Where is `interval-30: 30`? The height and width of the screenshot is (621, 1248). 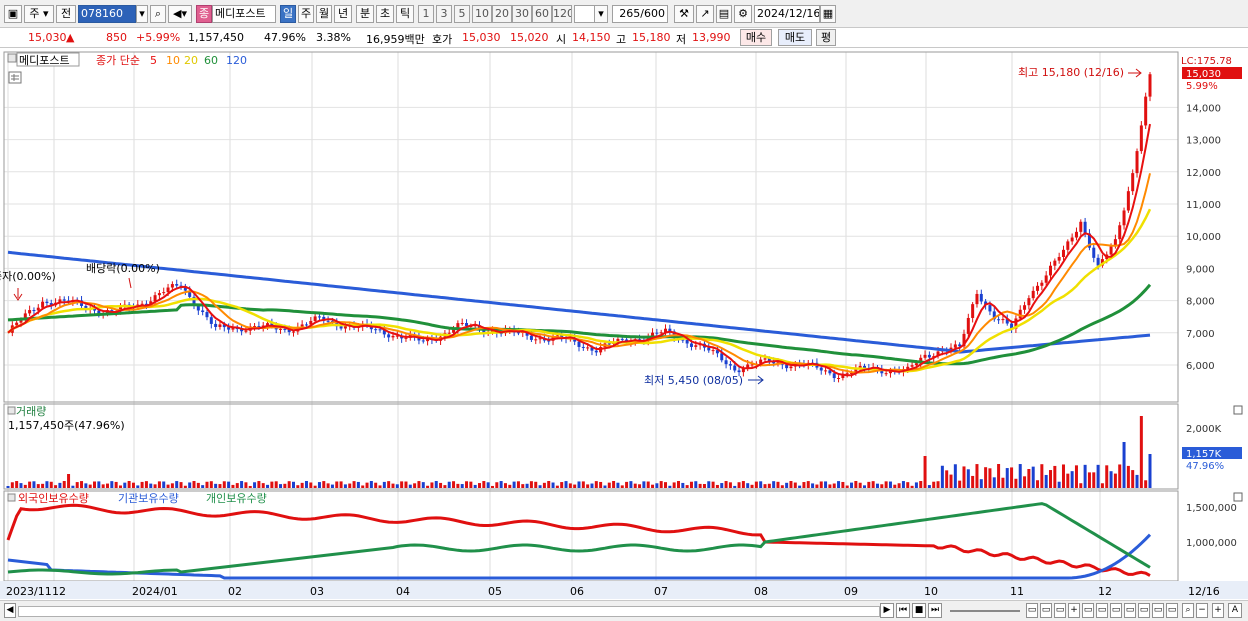
interval-30: 30 is located at coordinates (522, 14).